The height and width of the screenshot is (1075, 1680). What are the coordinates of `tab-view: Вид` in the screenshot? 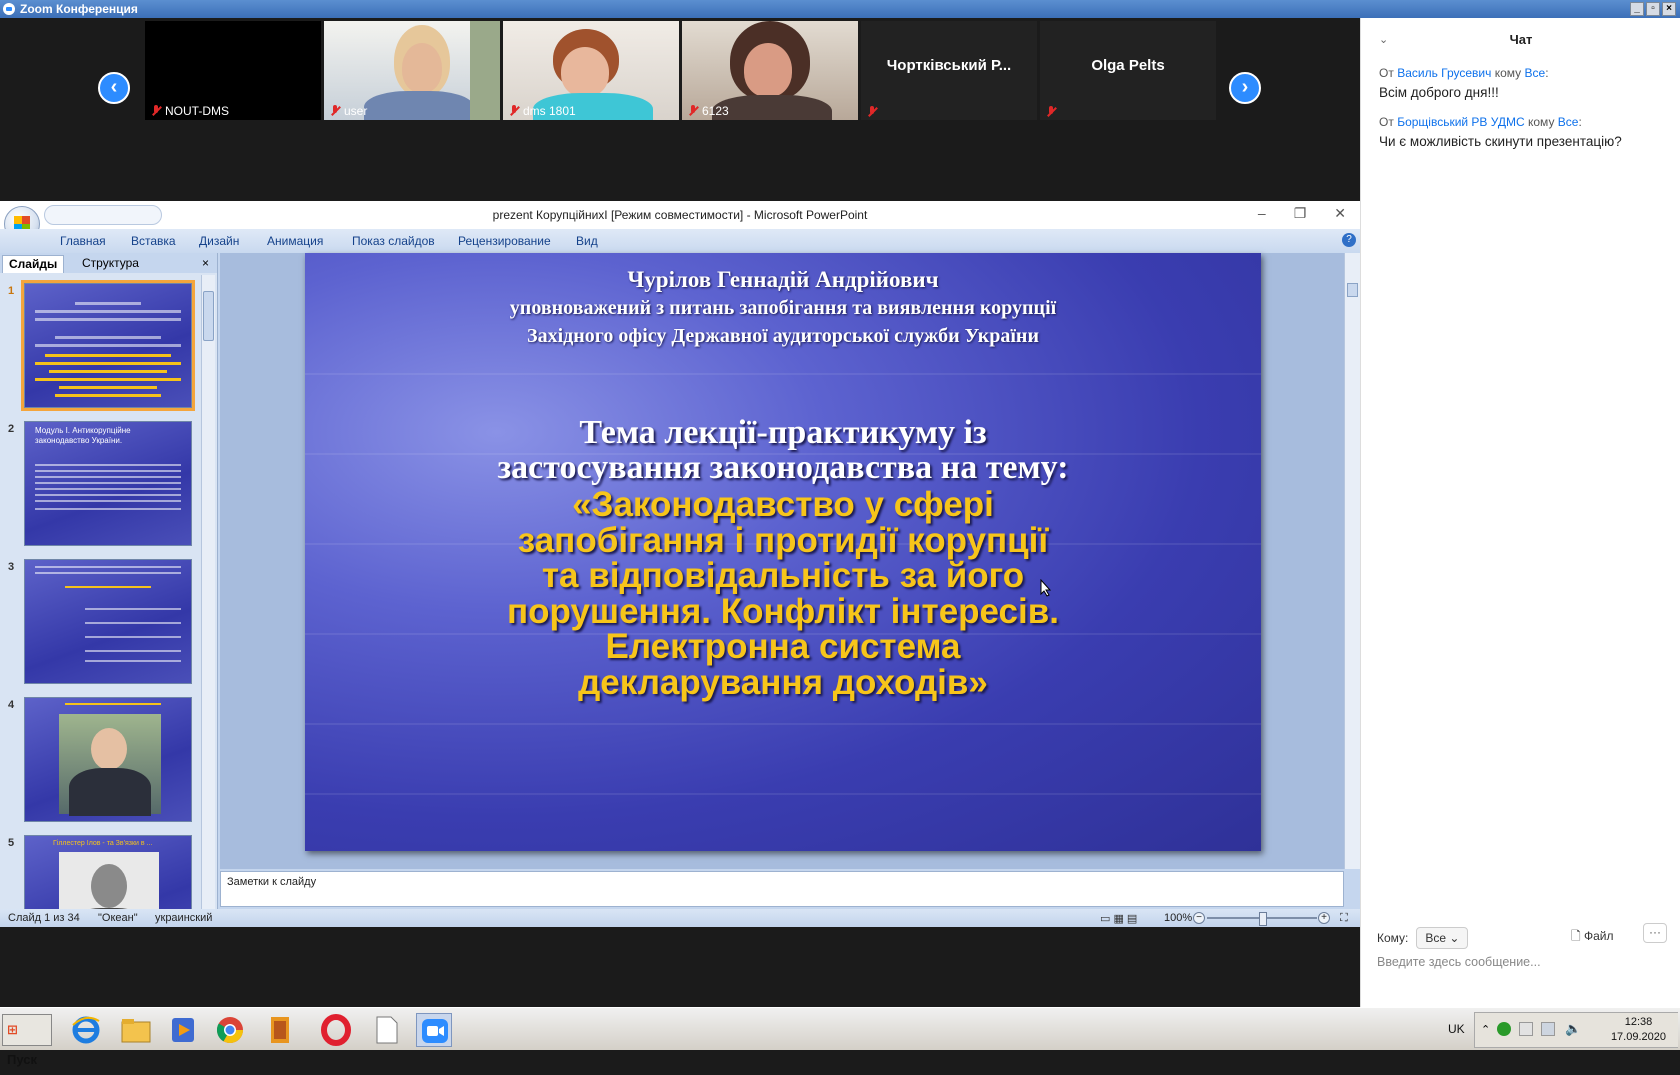 It's located at (587, 241).